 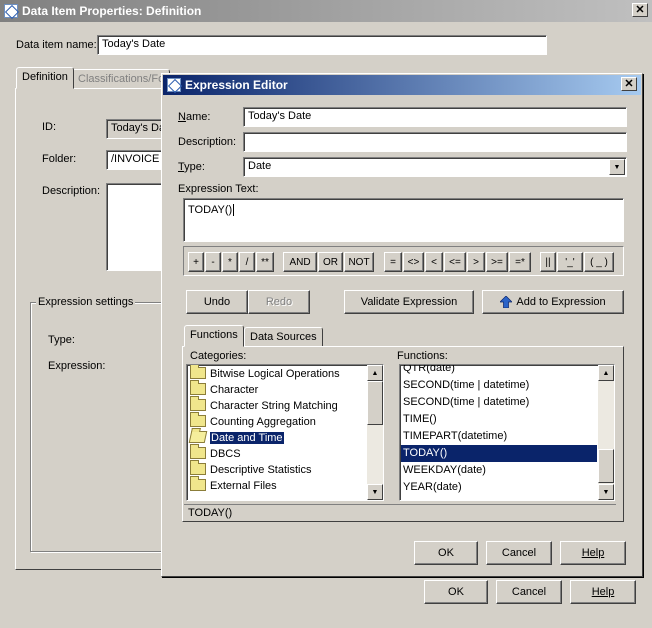 What do you see at coordinates (247, 262) in the screenshot?
I see `op-divide-button: /` at bounding box center [247, 262].